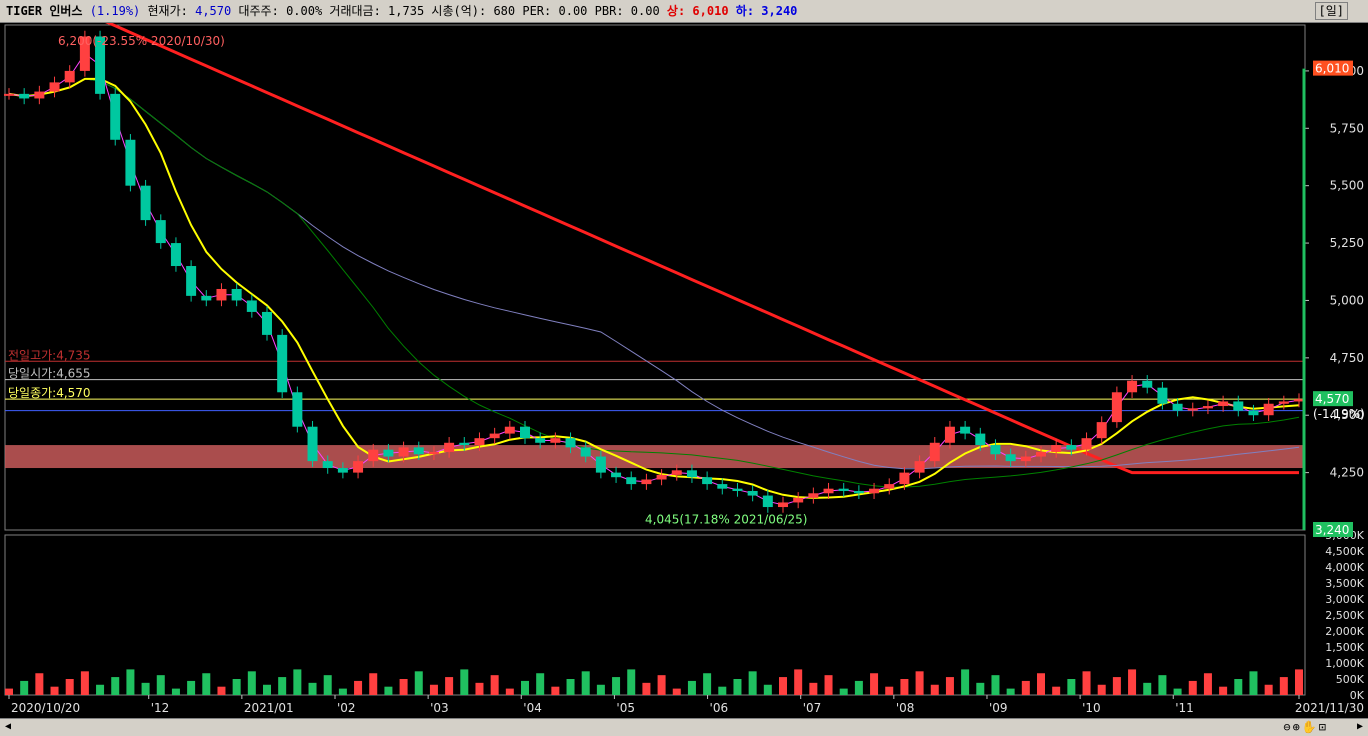 The width and height of the screenshot is (1368, 736). I want to click on price-tick-label: 4,250, so click(1347, 473).